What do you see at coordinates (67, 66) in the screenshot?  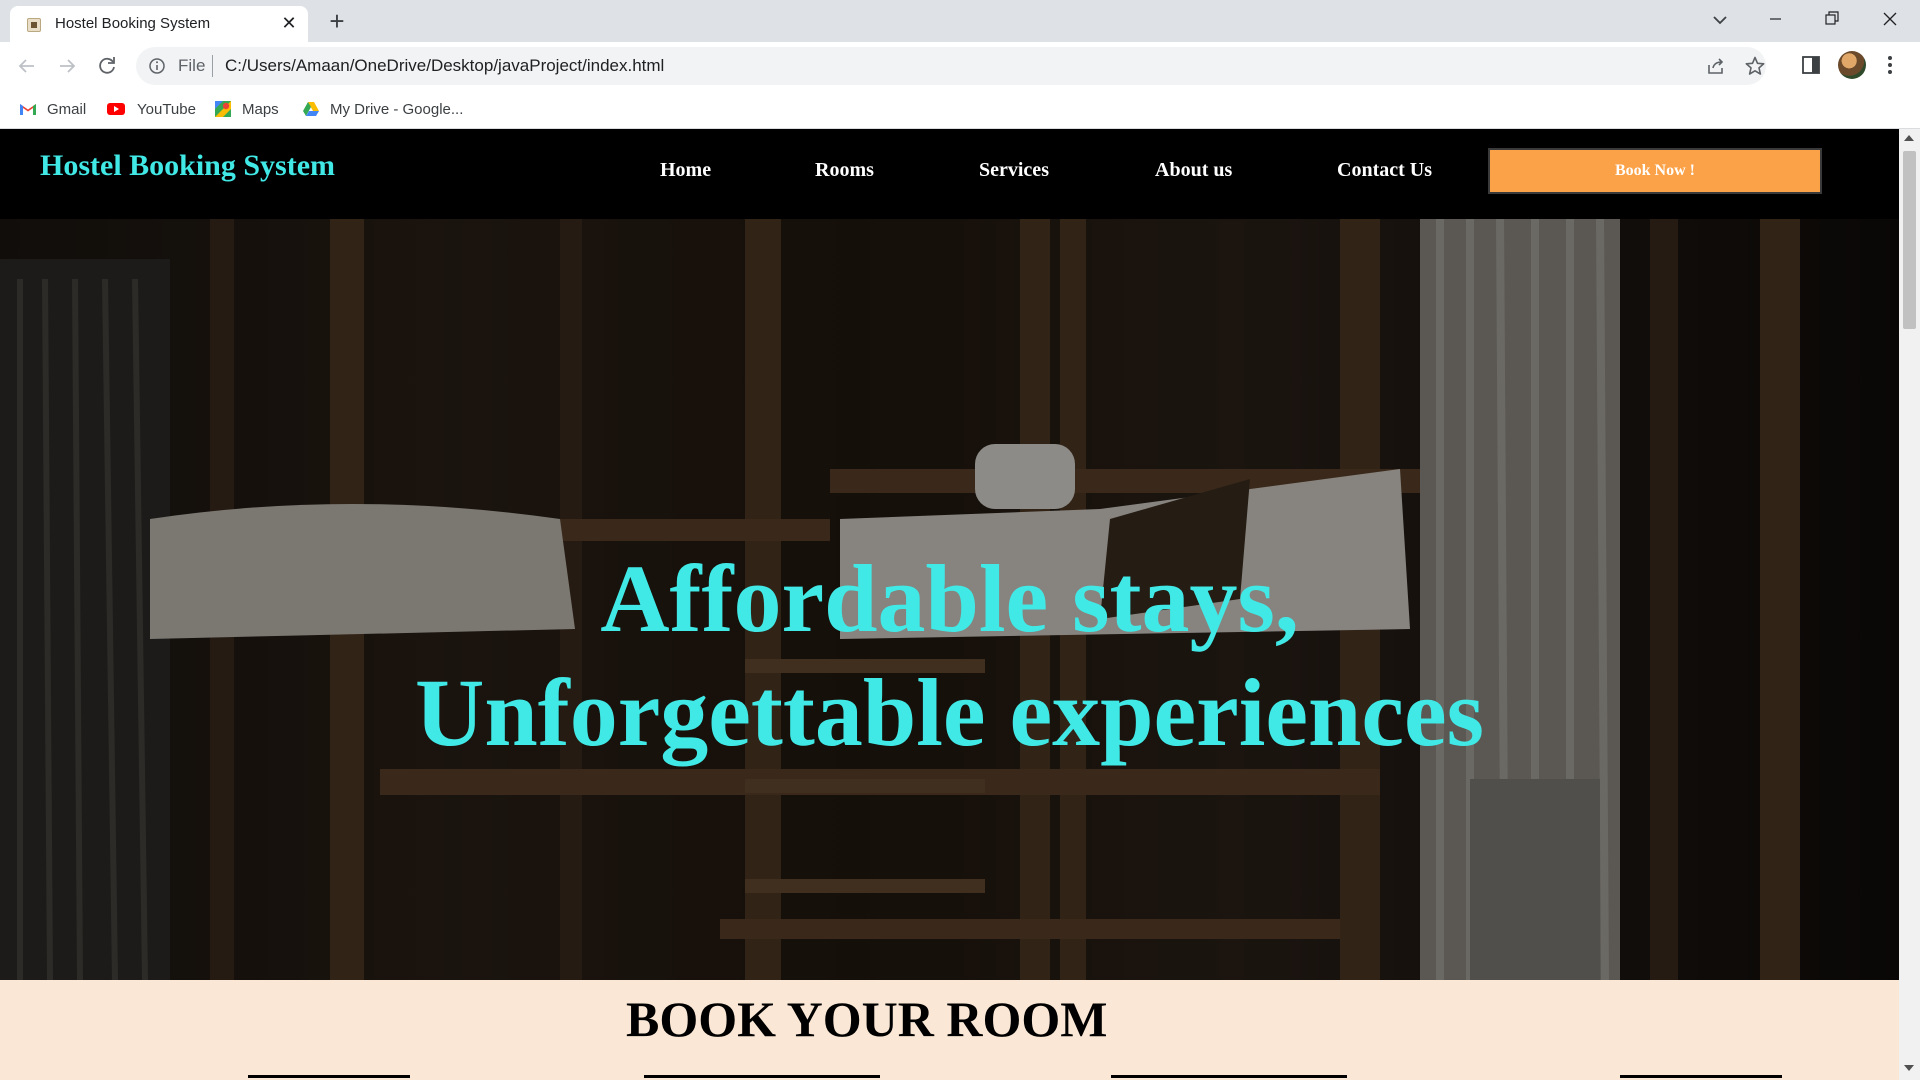 I see `forward-arrow-icon` at bounding box center [67, 66].